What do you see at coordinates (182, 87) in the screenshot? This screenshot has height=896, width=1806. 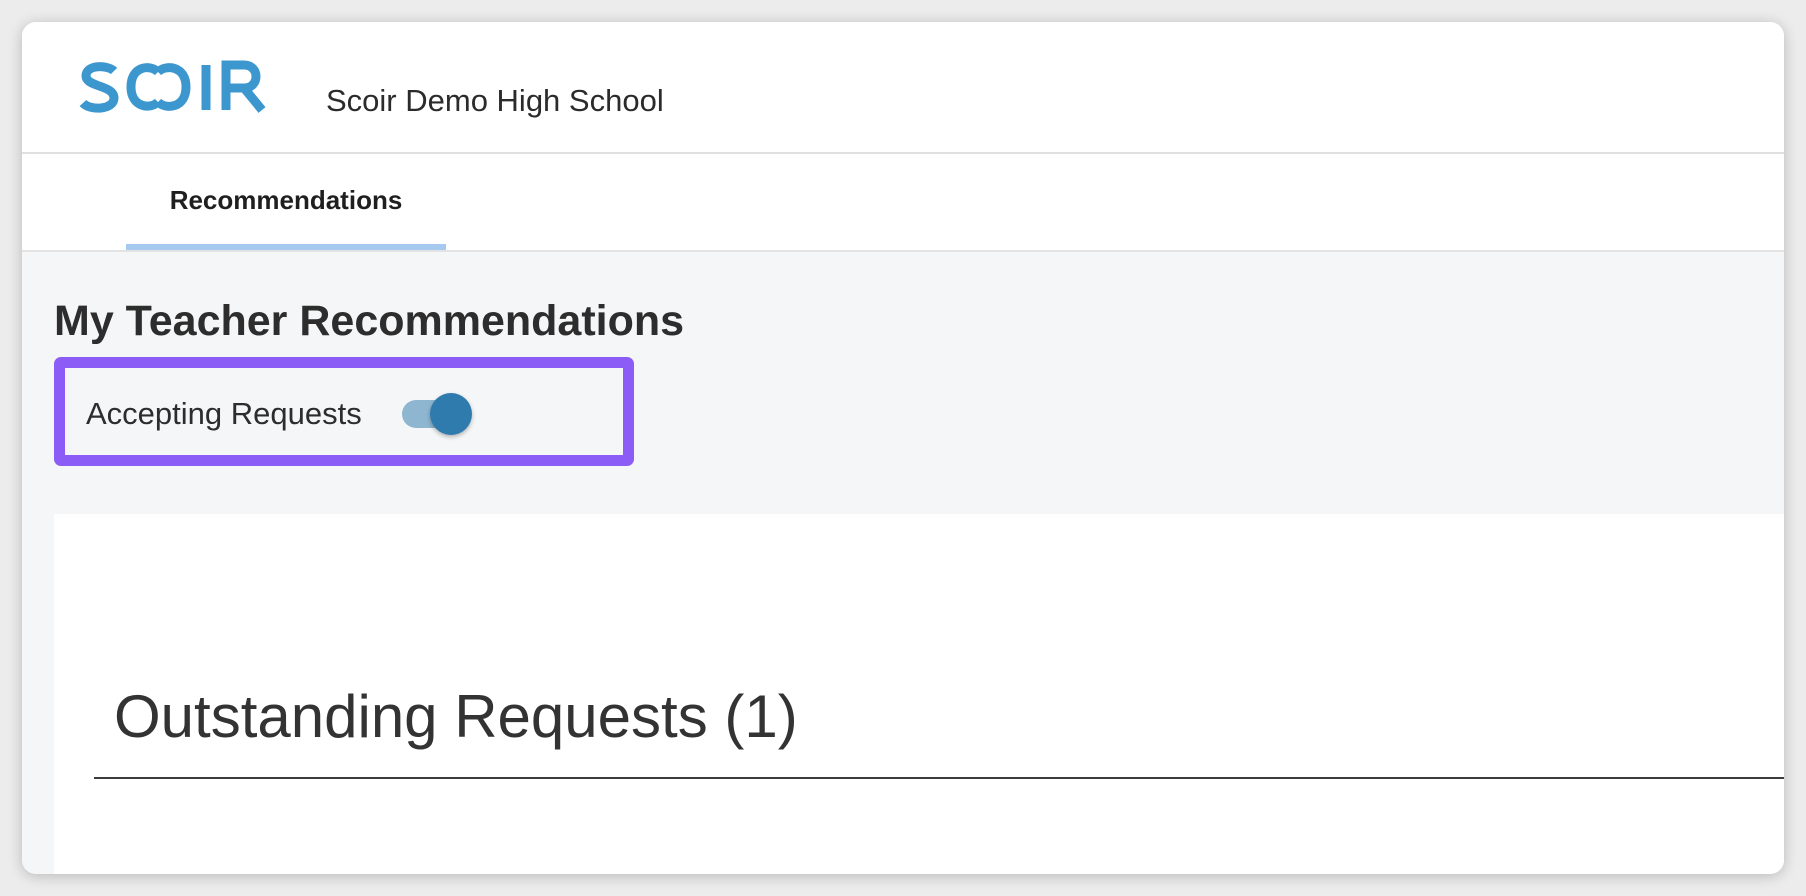 I see `scoir-logo` at bounding box center [182, 87].